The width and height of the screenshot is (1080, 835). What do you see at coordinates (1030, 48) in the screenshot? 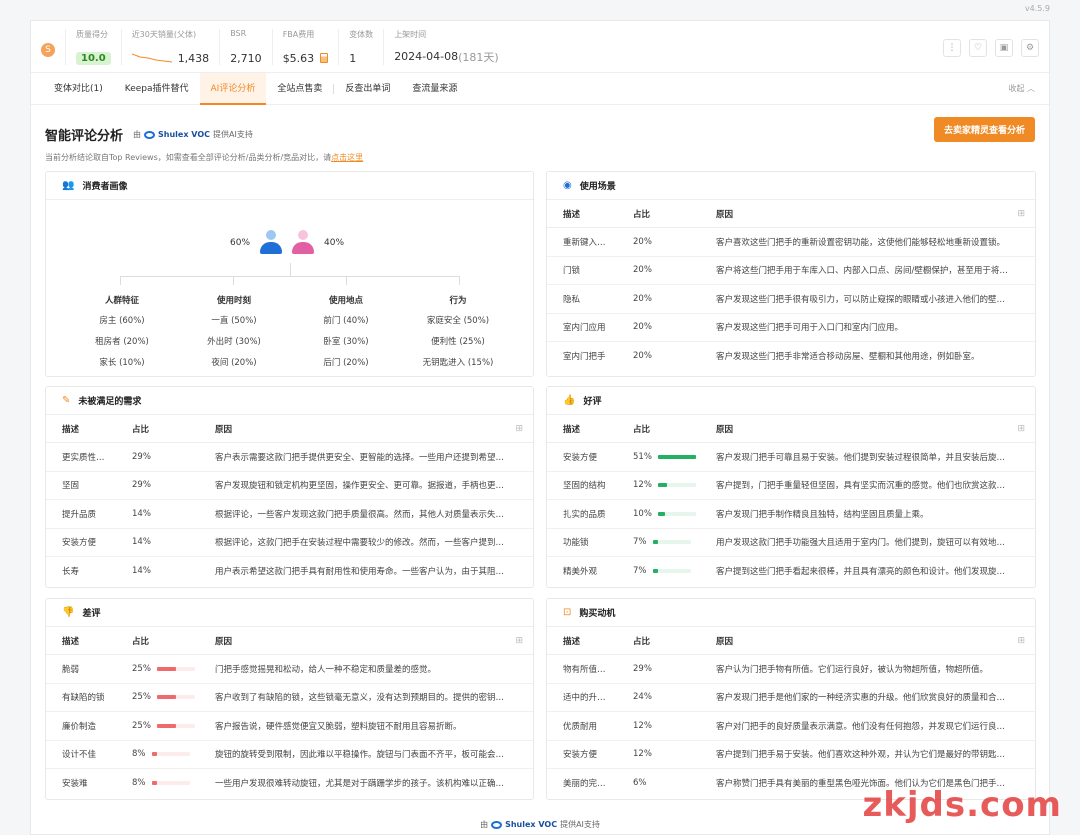
I see `settings-icon: ⚙` at bounding box center [1030, 48].